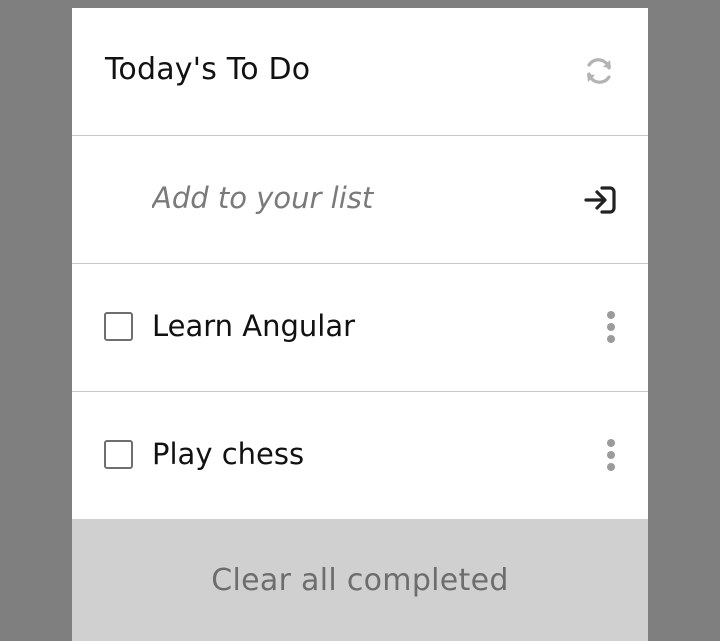  I want to click on refresh-icon, so click(599, 71).